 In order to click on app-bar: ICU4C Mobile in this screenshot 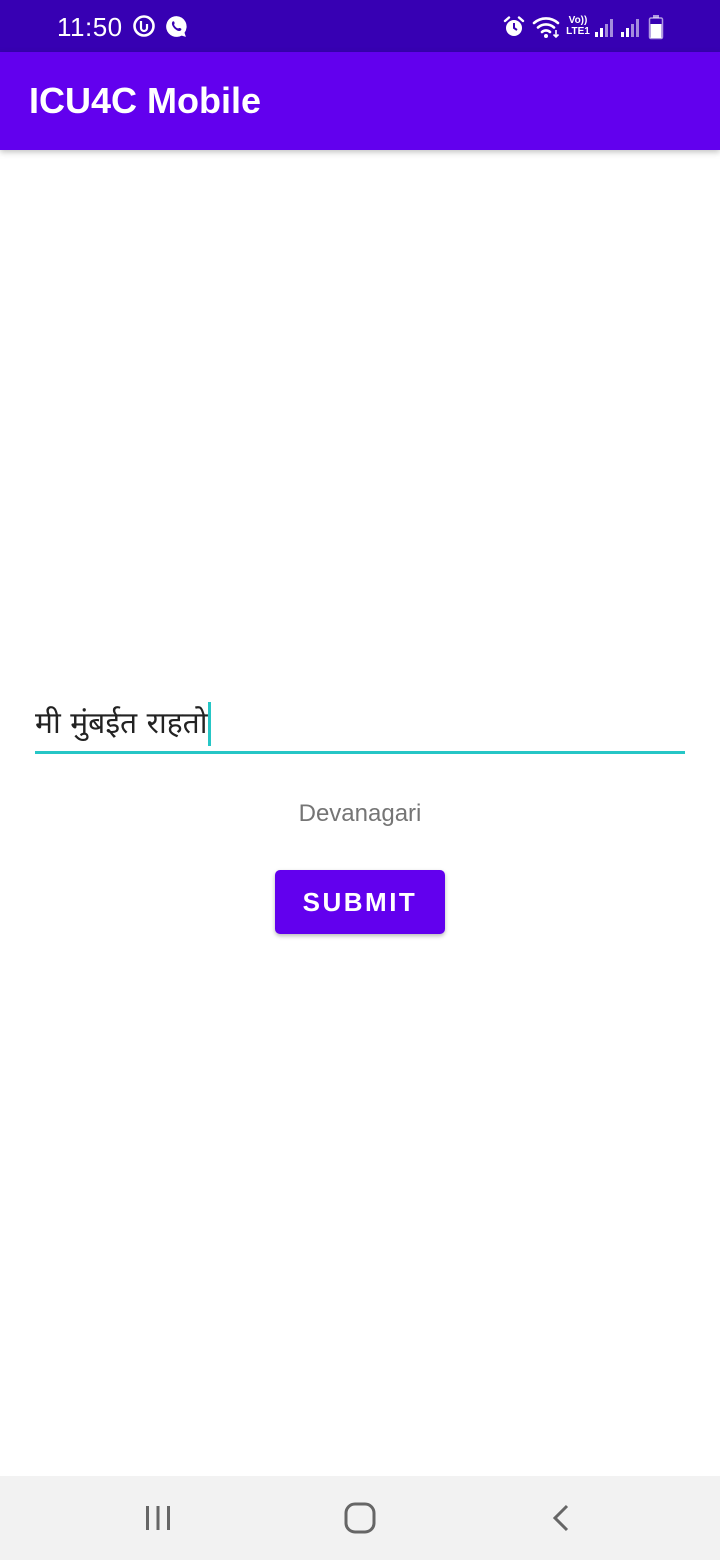, I will do `click(360, 101)`.